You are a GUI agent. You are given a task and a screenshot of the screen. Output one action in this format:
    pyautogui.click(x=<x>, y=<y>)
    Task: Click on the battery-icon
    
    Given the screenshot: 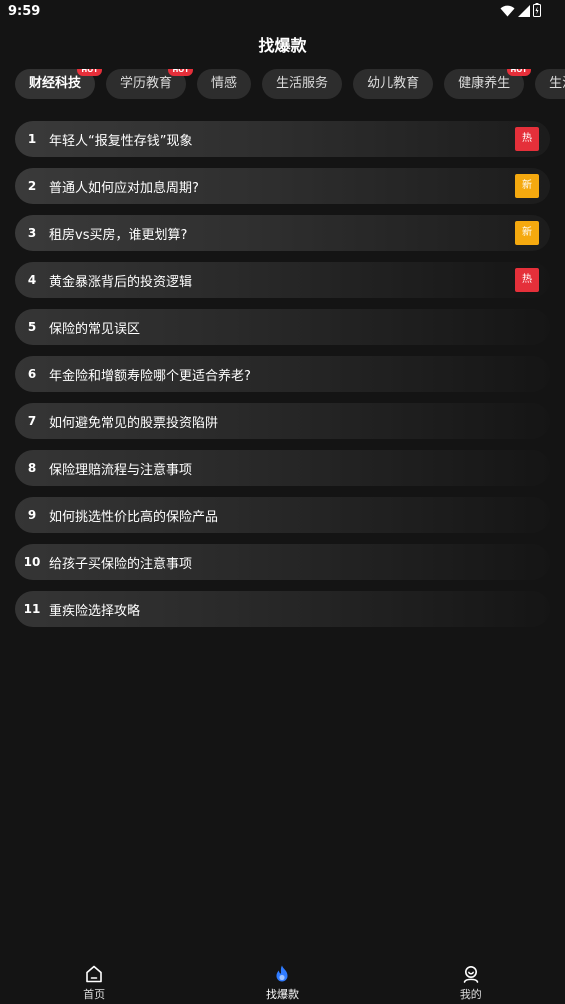 What is the action you would take?
    pyautogui.click(x=537, y=11)
    